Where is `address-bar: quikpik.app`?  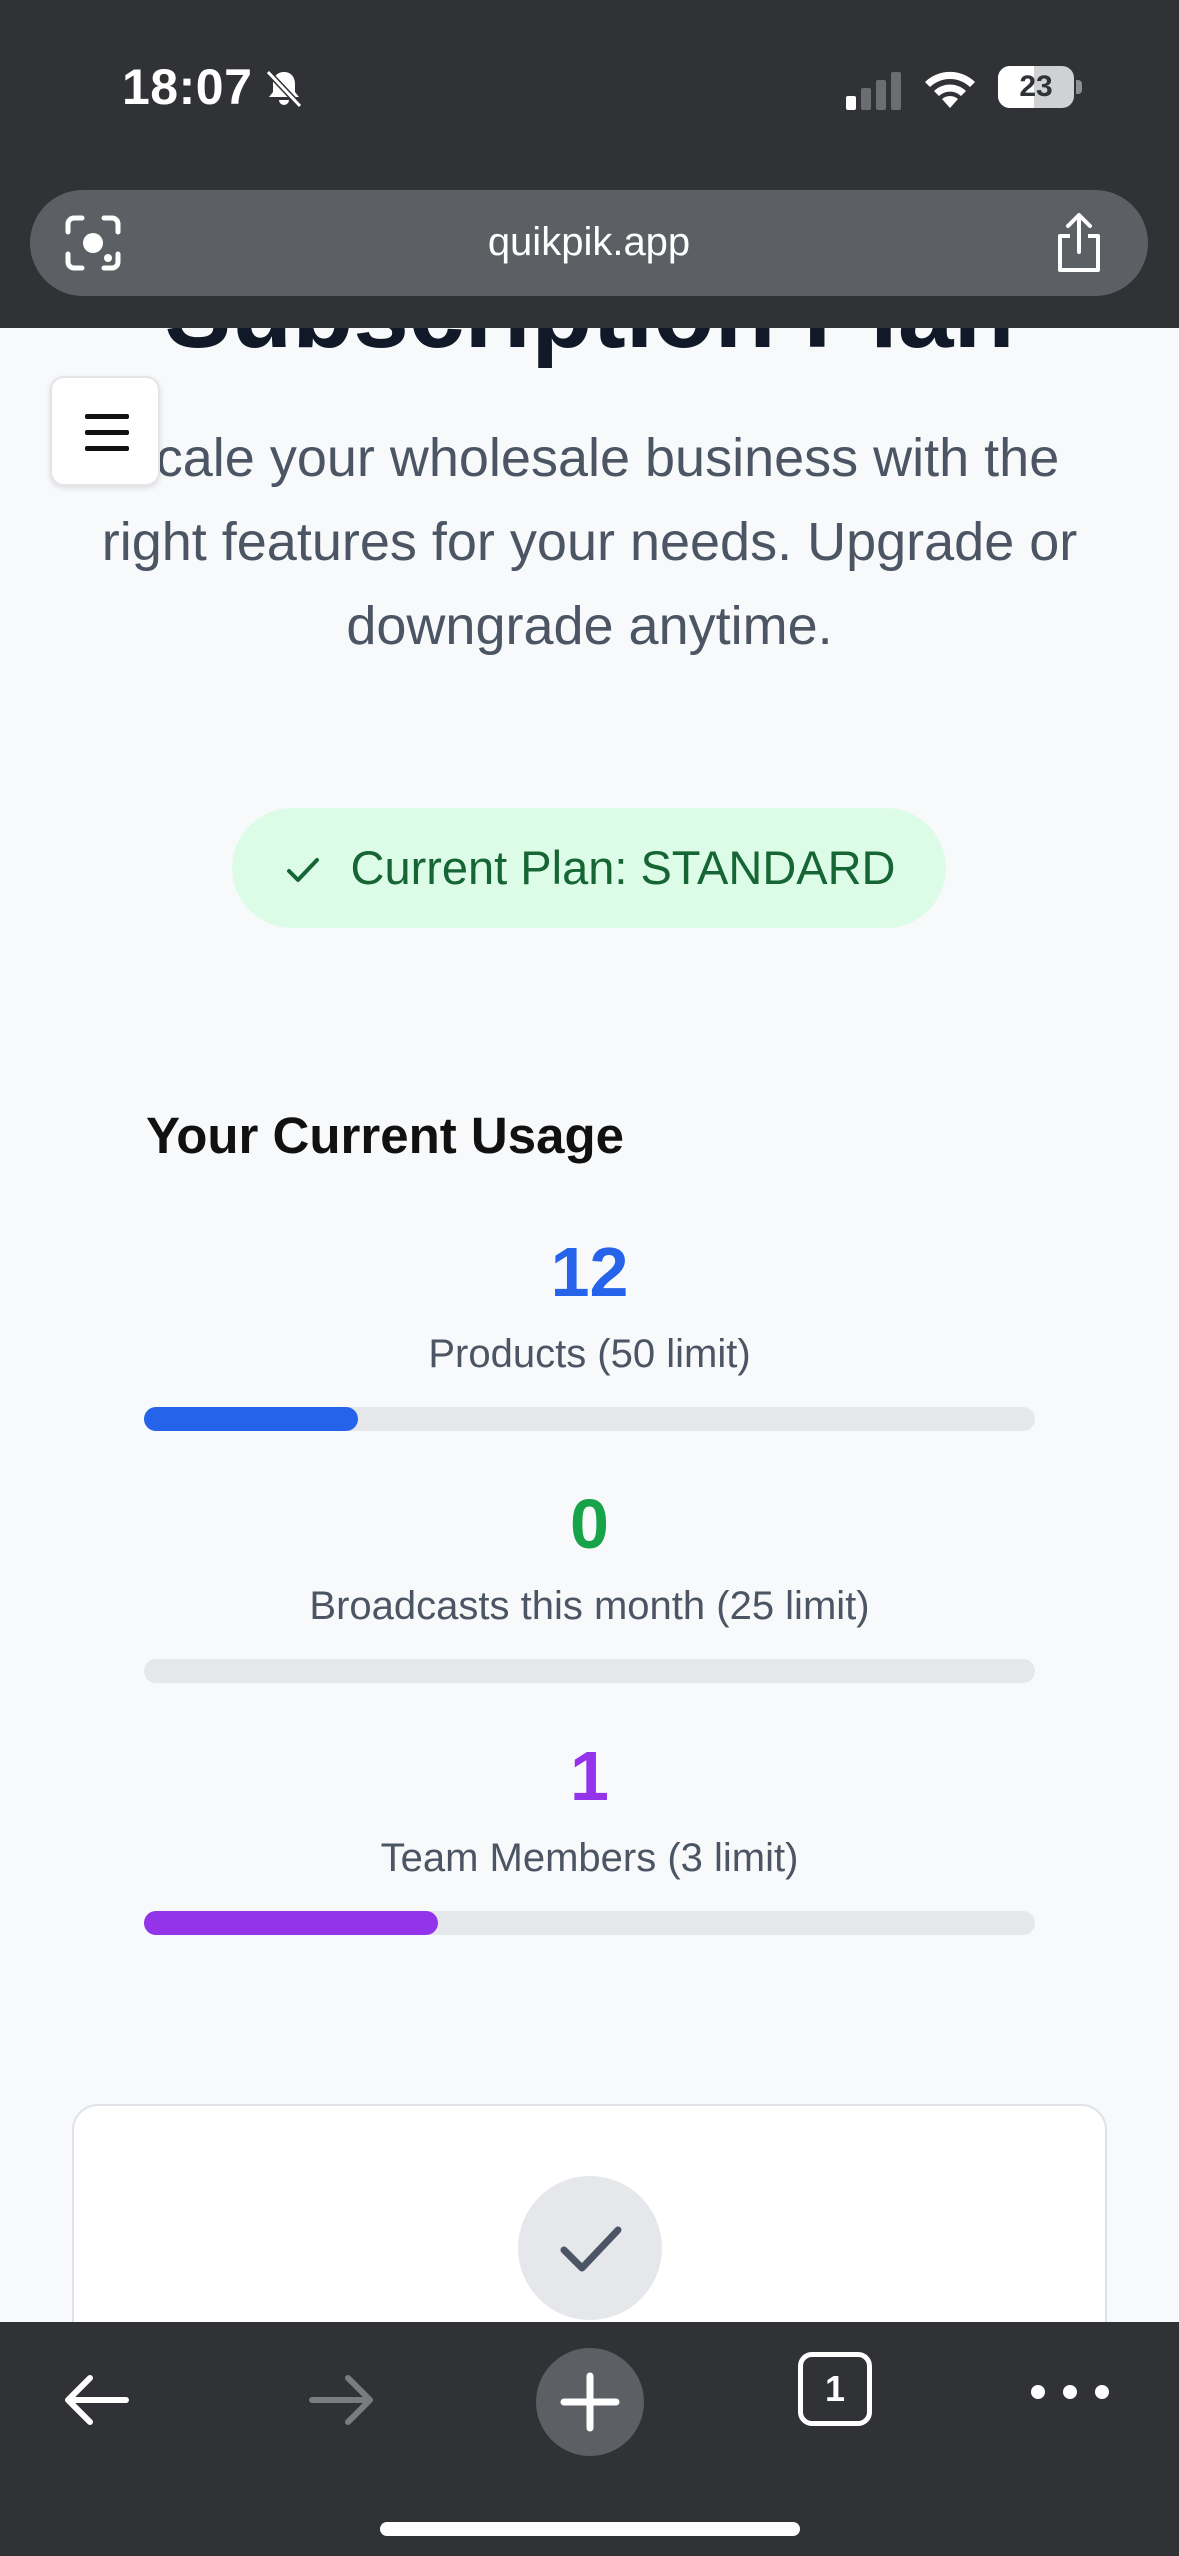 address-bar: quikpik.app is located at coordinates (589, 243).